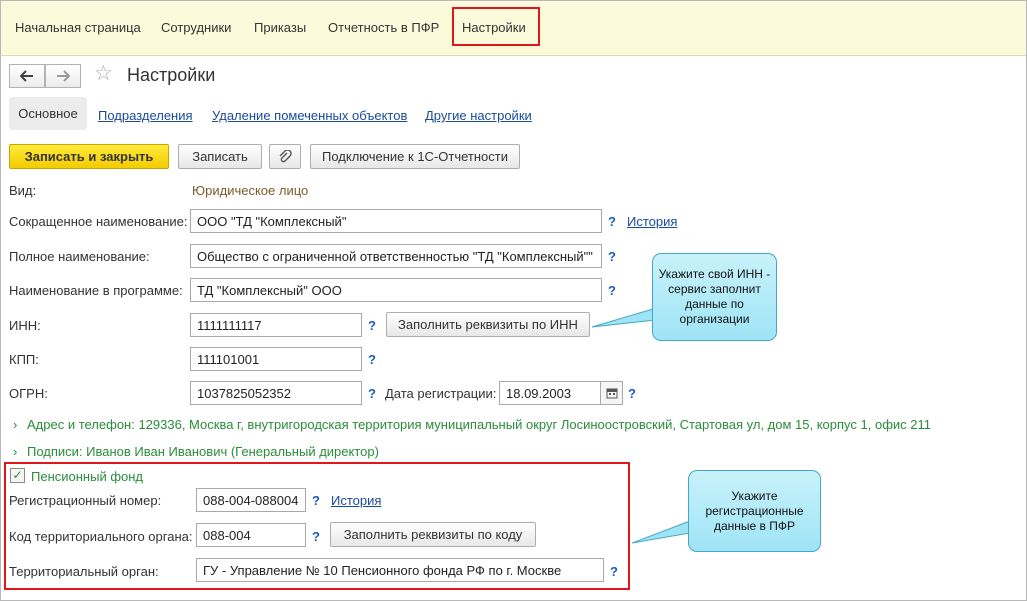  Describe the element at coordinates (96, 290) in the screenshot. I see `program-name-label: Наименование в программе:` at that location.